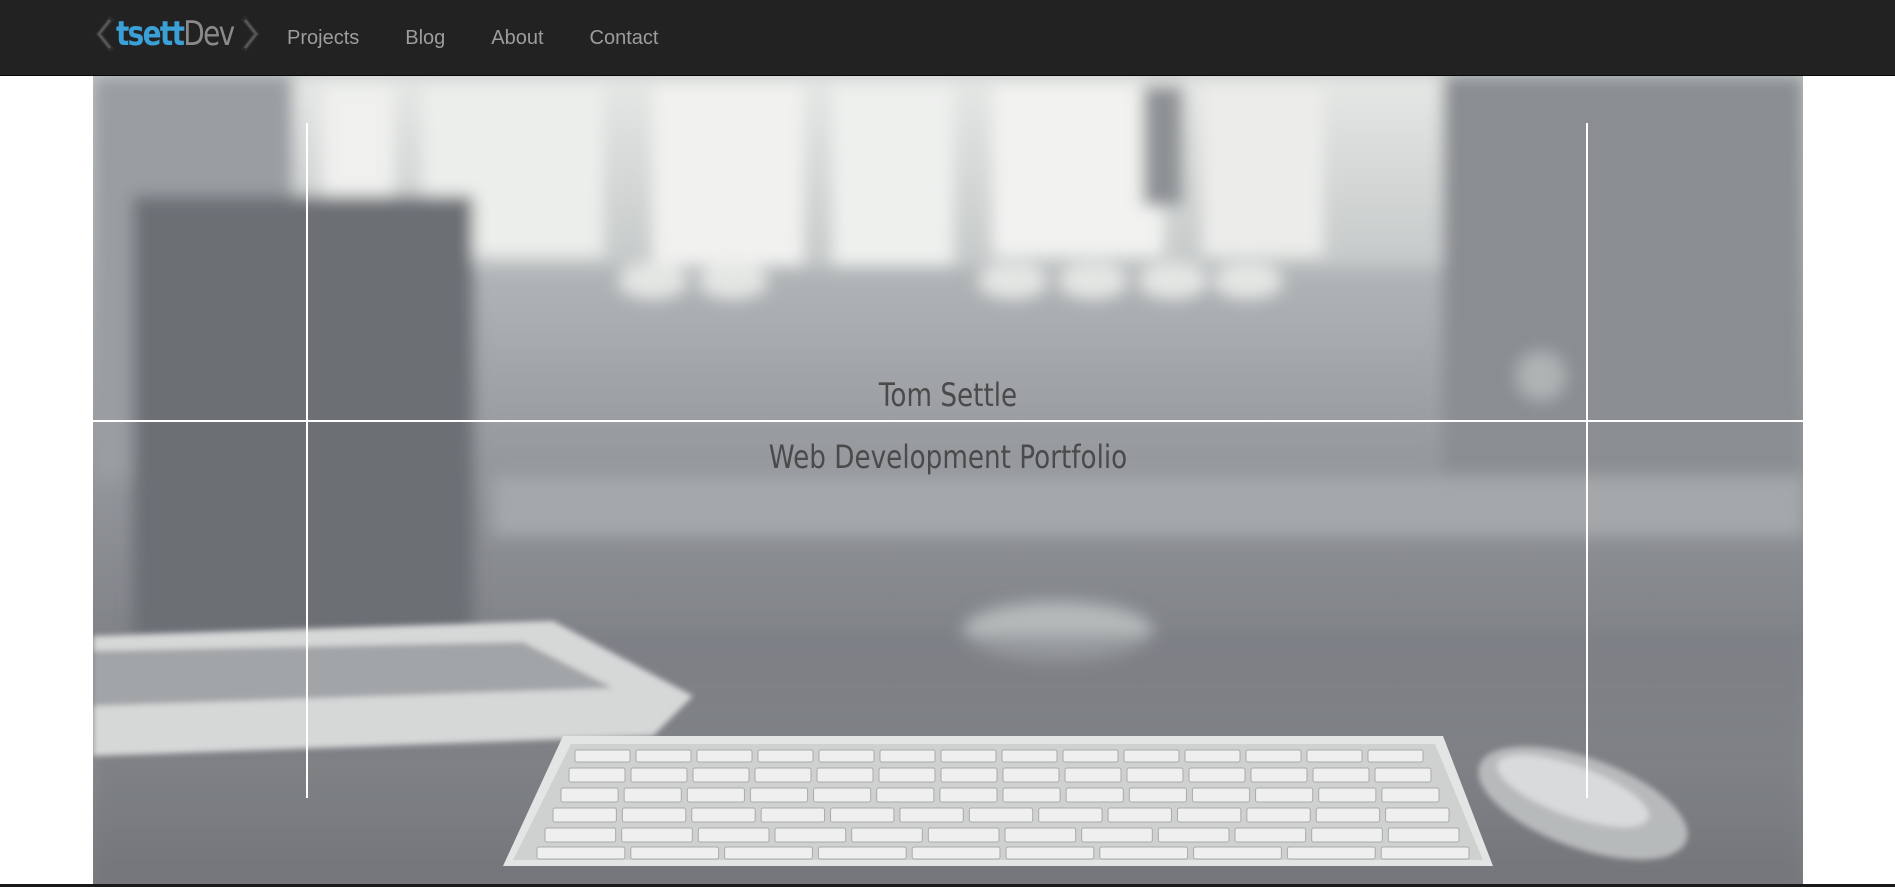  Describe the element at coordinates (948, 457) in the screenshot. I see `hero-subtitle: Web Development Portfolio` at that location.